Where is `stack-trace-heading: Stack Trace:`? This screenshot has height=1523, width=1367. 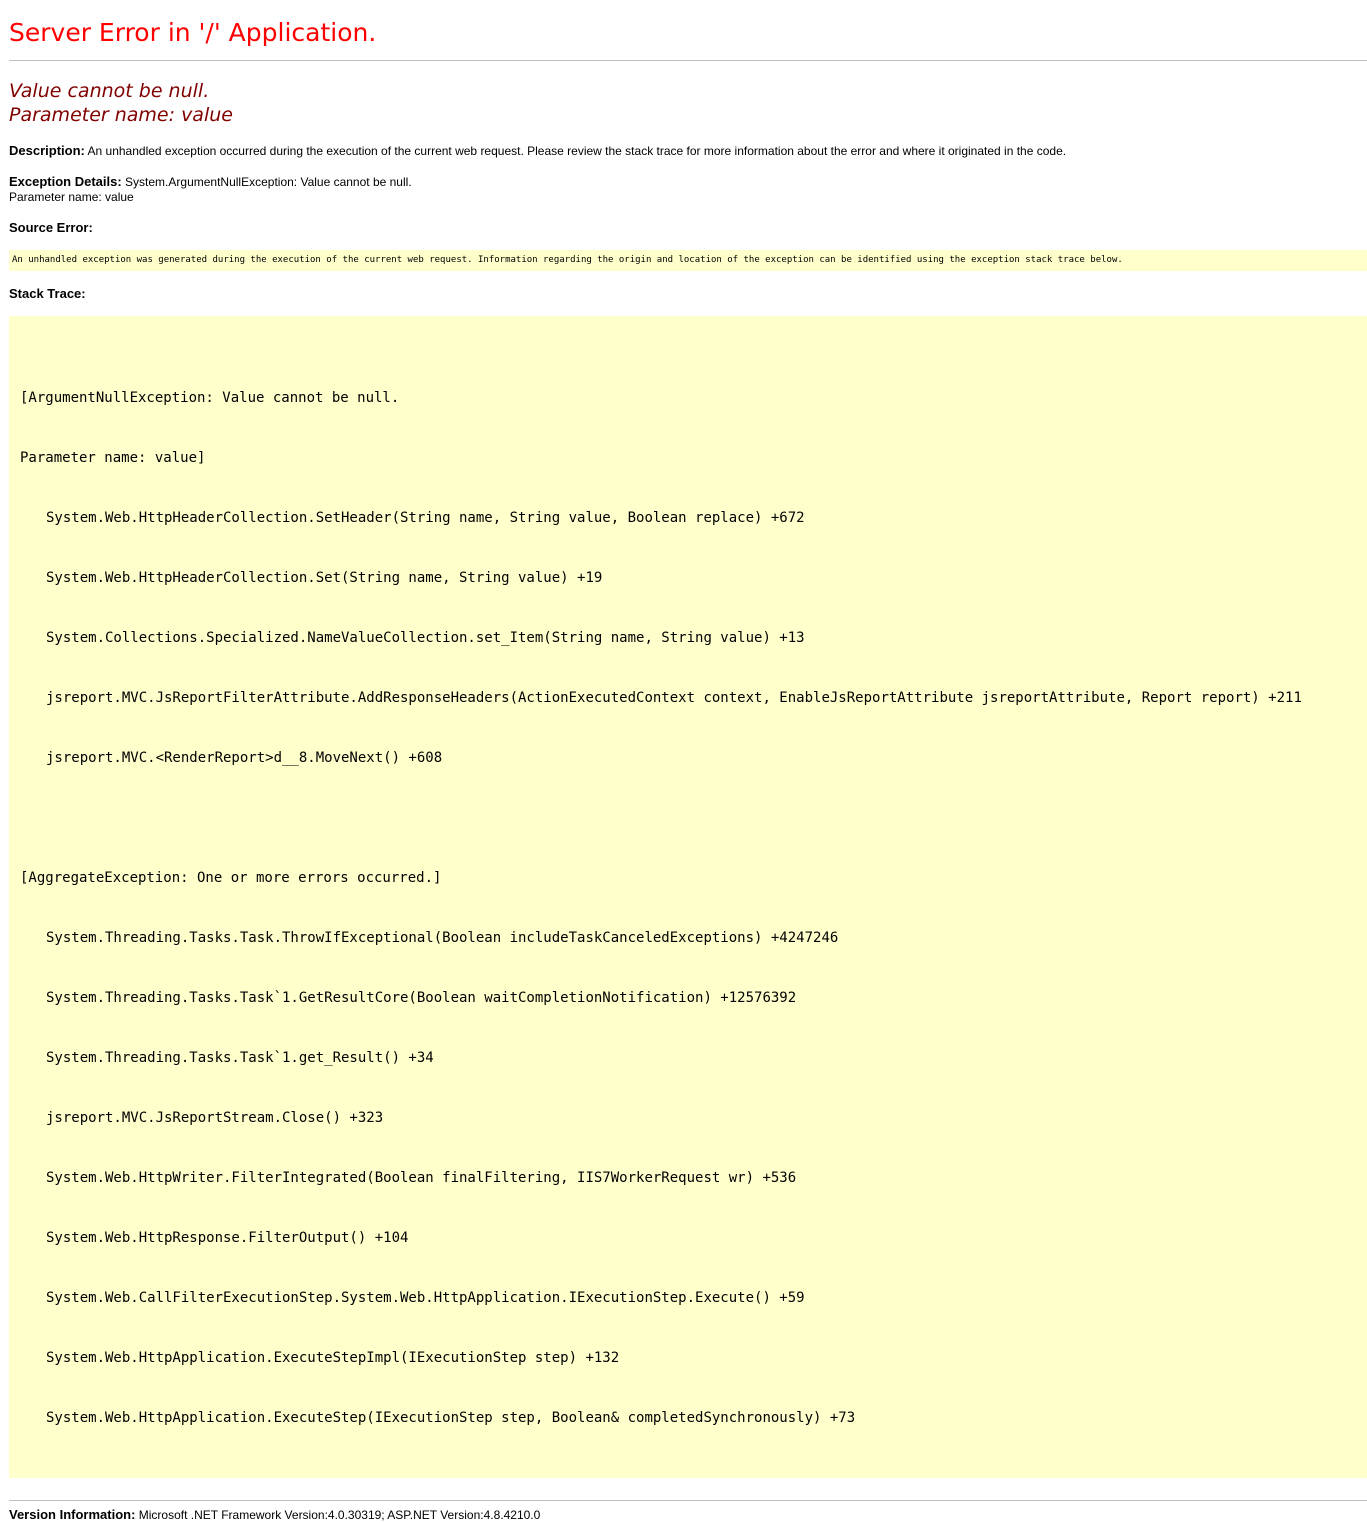
stack-trace-heading: Stack Trace: is located at coordinates (688, 294).